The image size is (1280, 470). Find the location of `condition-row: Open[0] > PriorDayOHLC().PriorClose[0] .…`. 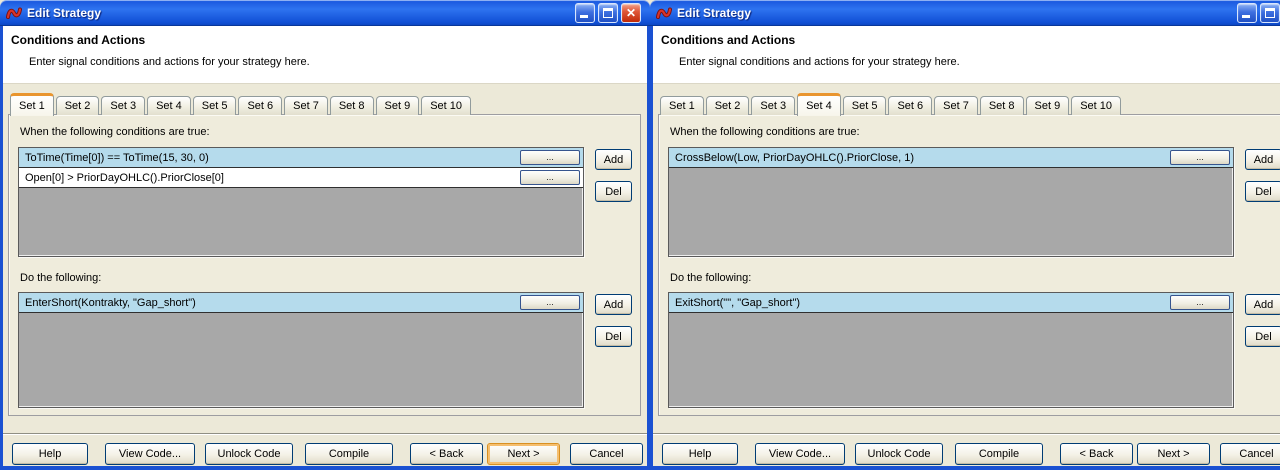

condition-row: Open[0] > PriorDayOHLC().PriorClose[0] .… is located at coordinates (301, 178).